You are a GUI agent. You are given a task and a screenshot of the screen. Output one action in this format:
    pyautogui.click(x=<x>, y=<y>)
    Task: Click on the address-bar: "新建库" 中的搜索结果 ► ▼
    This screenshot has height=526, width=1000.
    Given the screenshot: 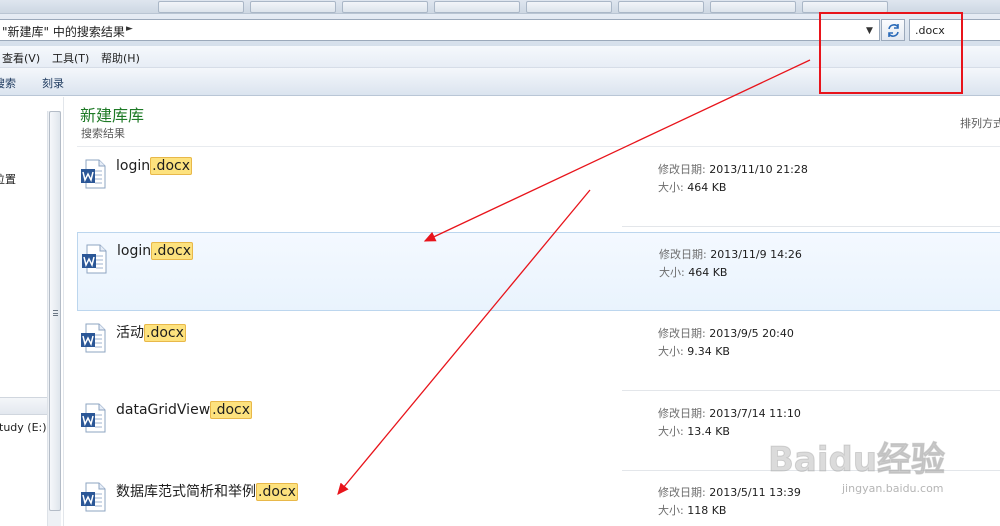 What is the action you would take?
    pyautogui.click(x=440, y=30)
    